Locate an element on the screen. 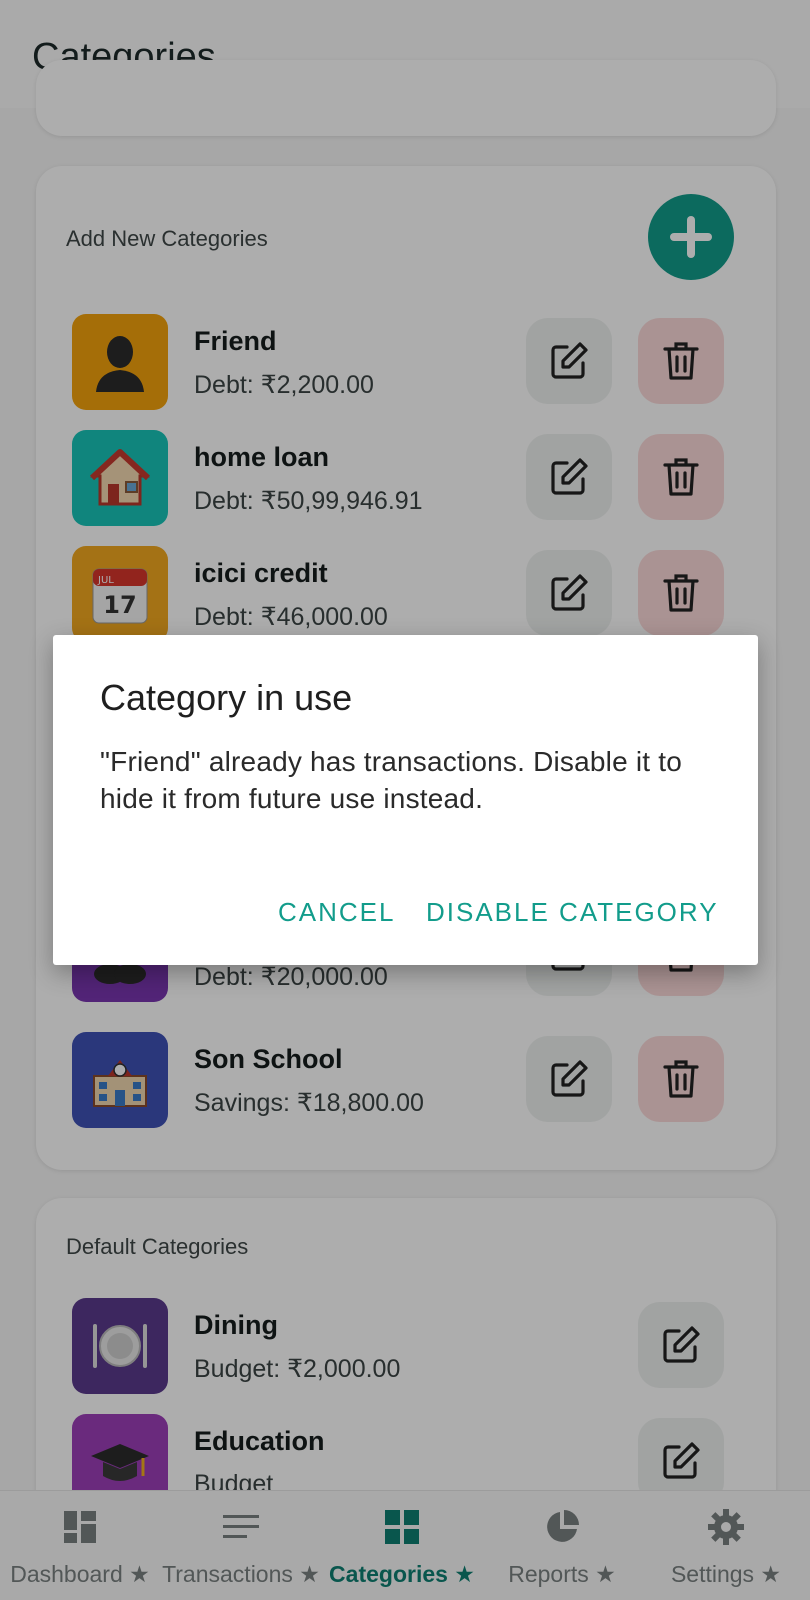 The width and height of the screenshot is (810, 1600). disable-category-button: DISABLE CATEGORY is located at coordinates (572, 912).